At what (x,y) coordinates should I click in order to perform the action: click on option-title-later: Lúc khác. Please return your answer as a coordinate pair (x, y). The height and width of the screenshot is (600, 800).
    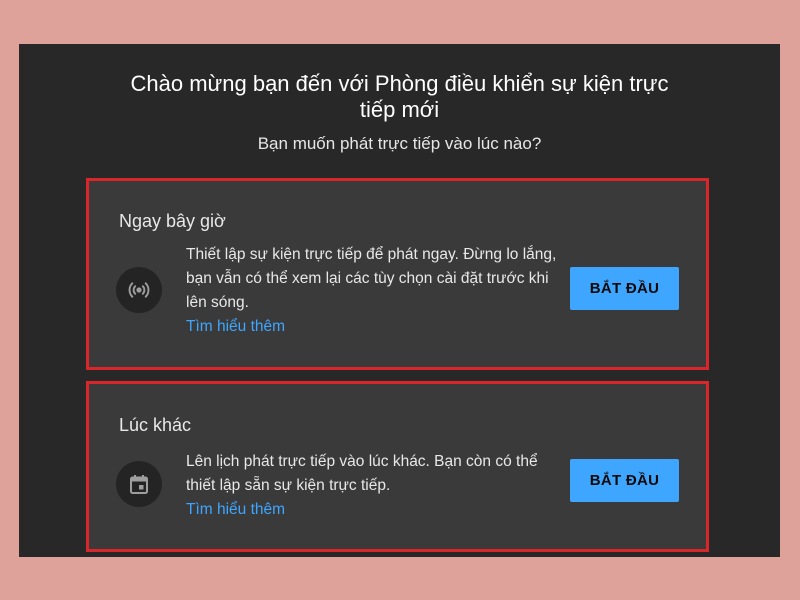
    Looking at the image, I should click on (155, 425).